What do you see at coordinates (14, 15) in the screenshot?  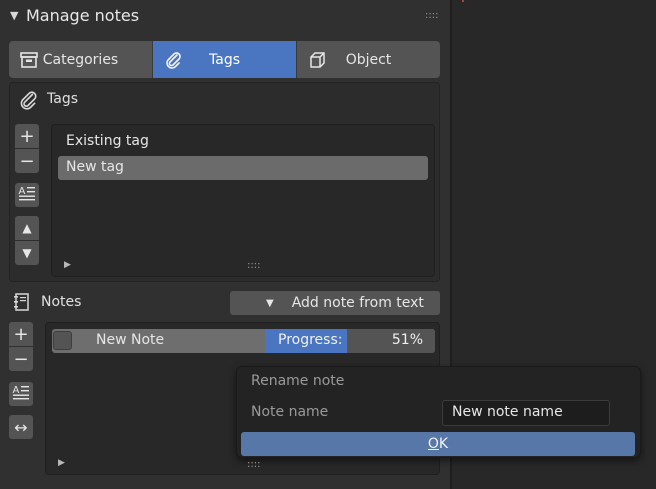 I see `collapse-icon: ▼` at bounding box center [14, 15].